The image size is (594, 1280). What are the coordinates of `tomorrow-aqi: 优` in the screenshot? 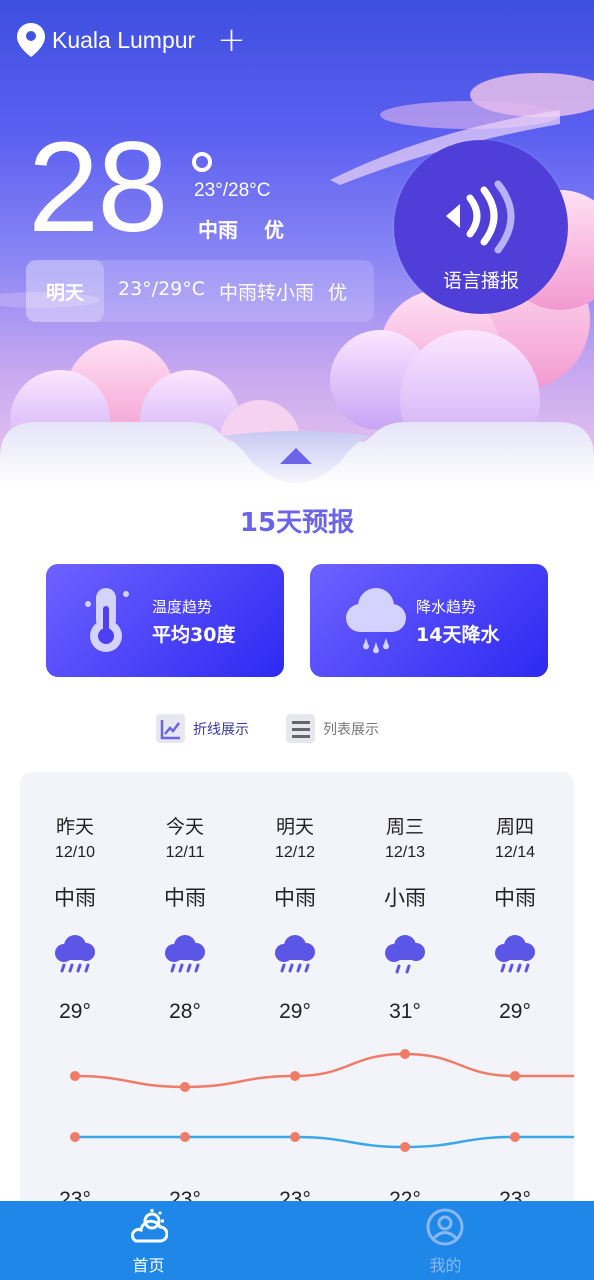 It's located at (338, 292).